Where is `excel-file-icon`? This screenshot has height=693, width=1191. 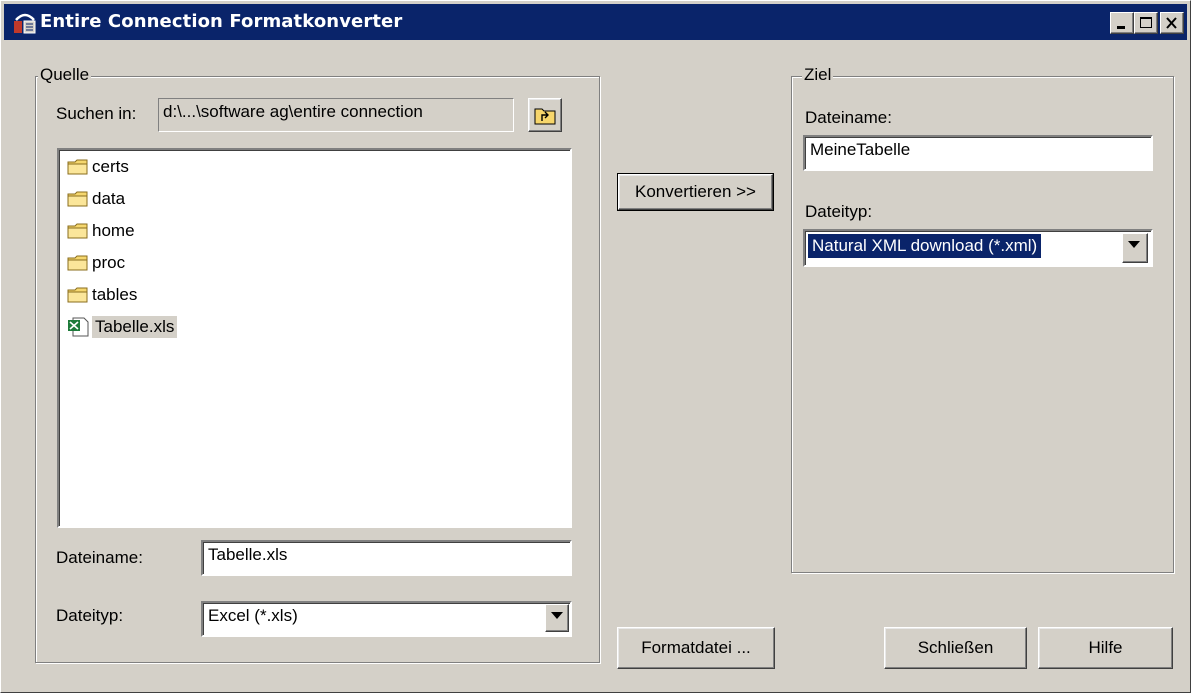
excel-file-icon is located at coordinates (78, 327).